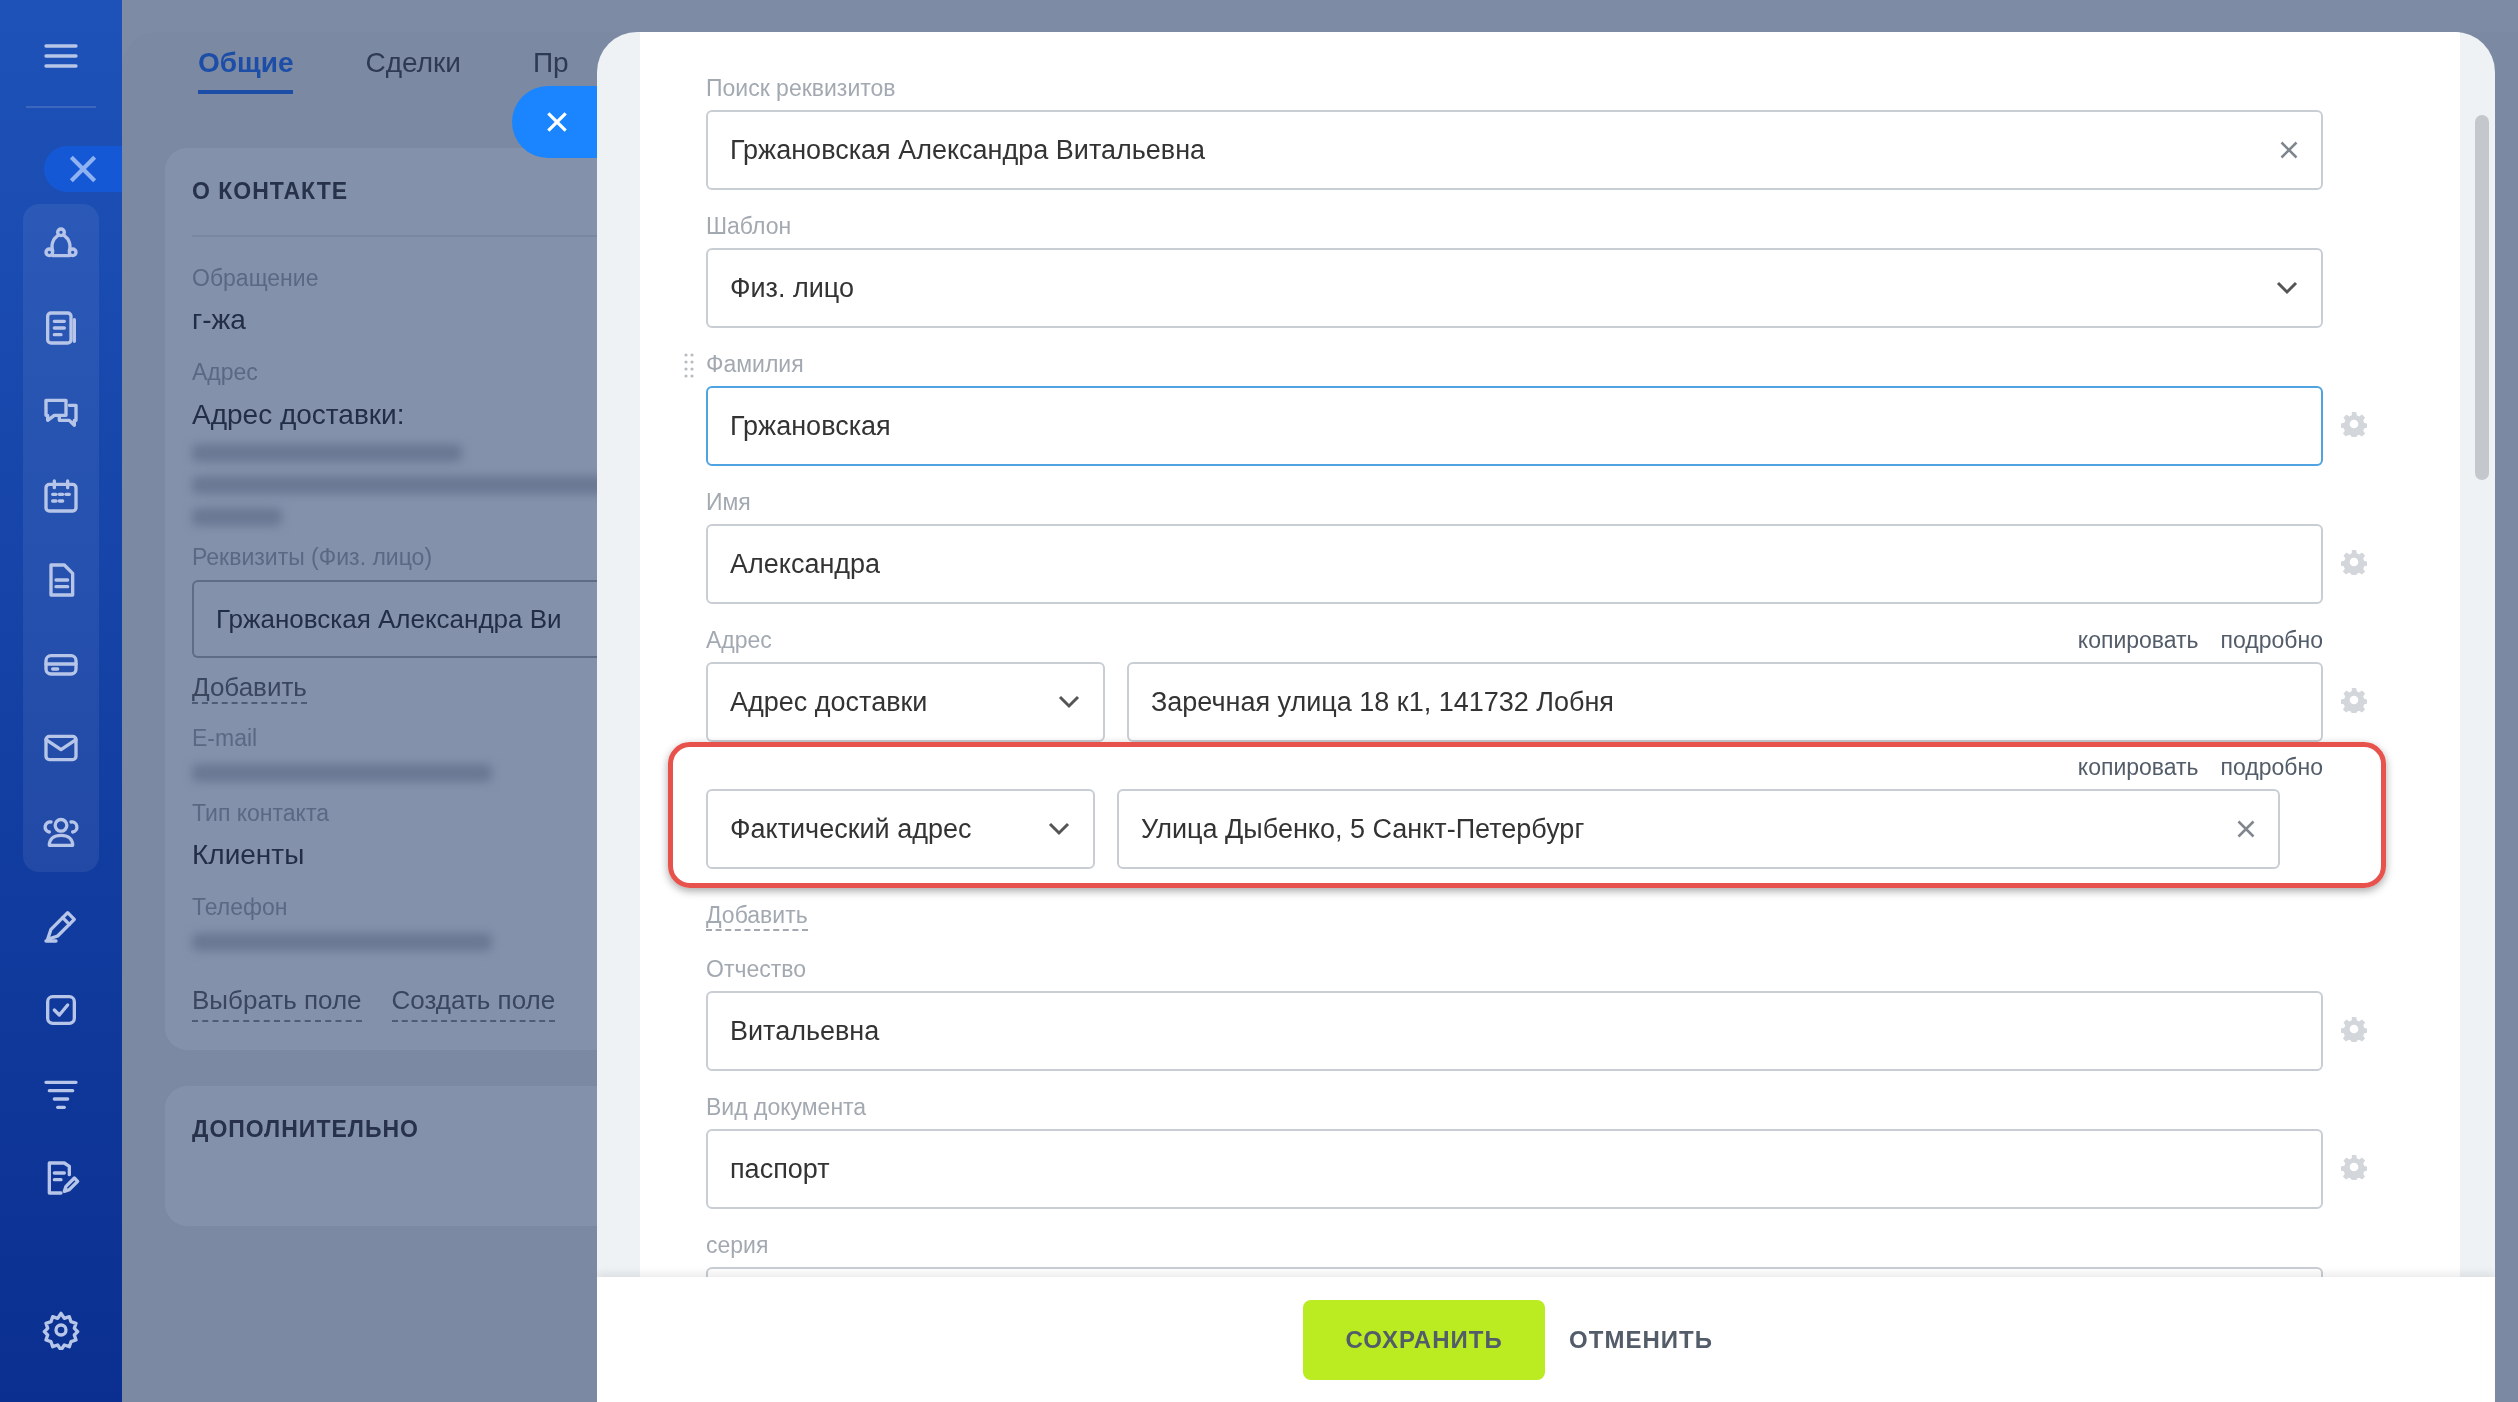 Image resolution: width=2518 pixels, height=1402 pixels. Describe the element at coordinates (1514, 1031) in the screenshot. I see `input-field: Витальевна` at that location.